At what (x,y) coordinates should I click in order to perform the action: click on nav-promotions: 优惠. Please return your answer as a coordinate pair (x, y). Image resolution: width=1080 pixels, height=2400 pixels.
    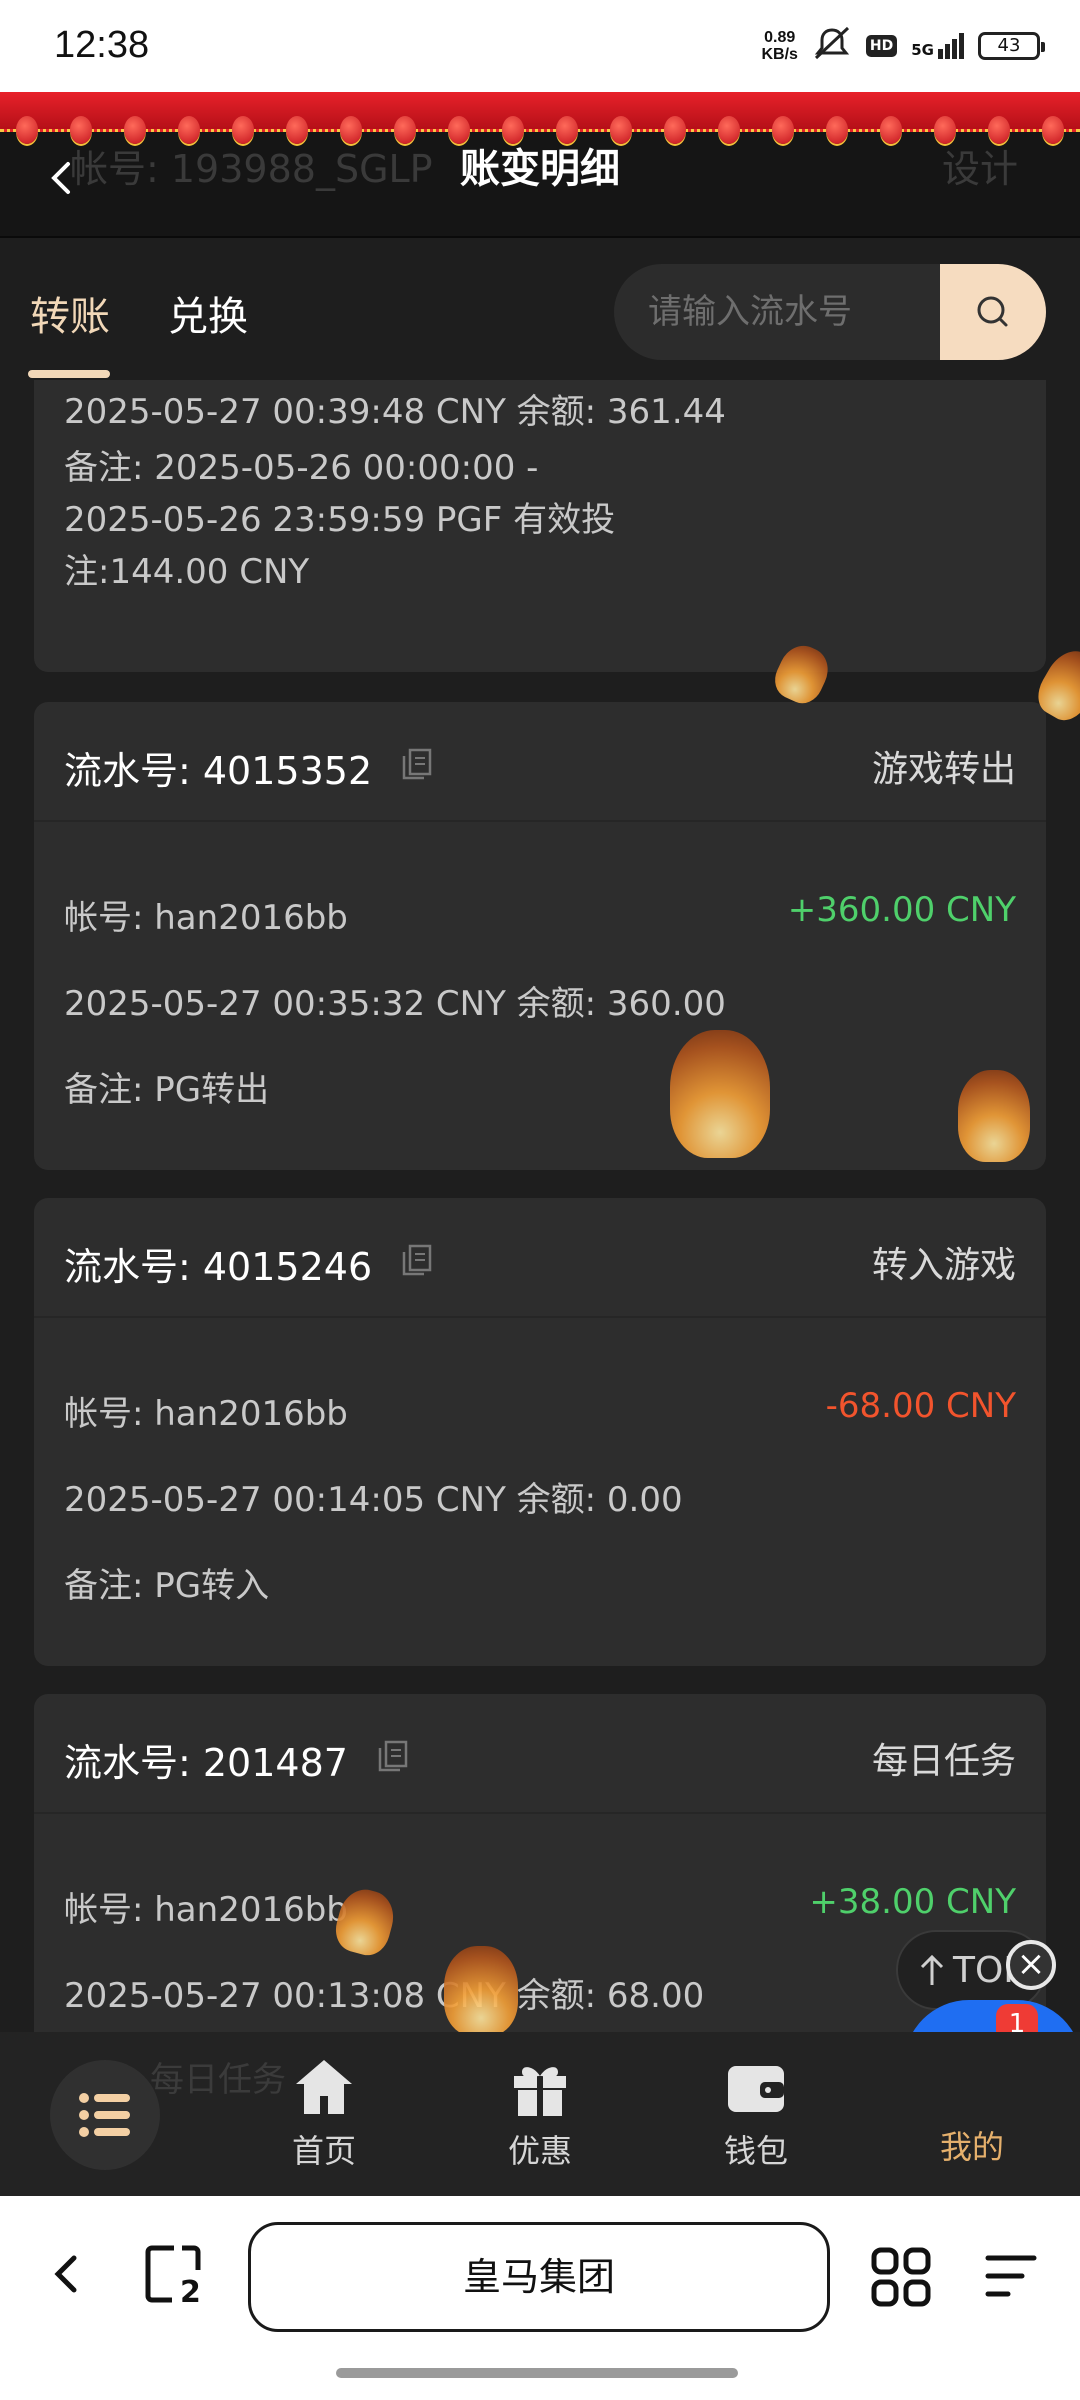
    Looking at the image, I should click on (540, 2114).